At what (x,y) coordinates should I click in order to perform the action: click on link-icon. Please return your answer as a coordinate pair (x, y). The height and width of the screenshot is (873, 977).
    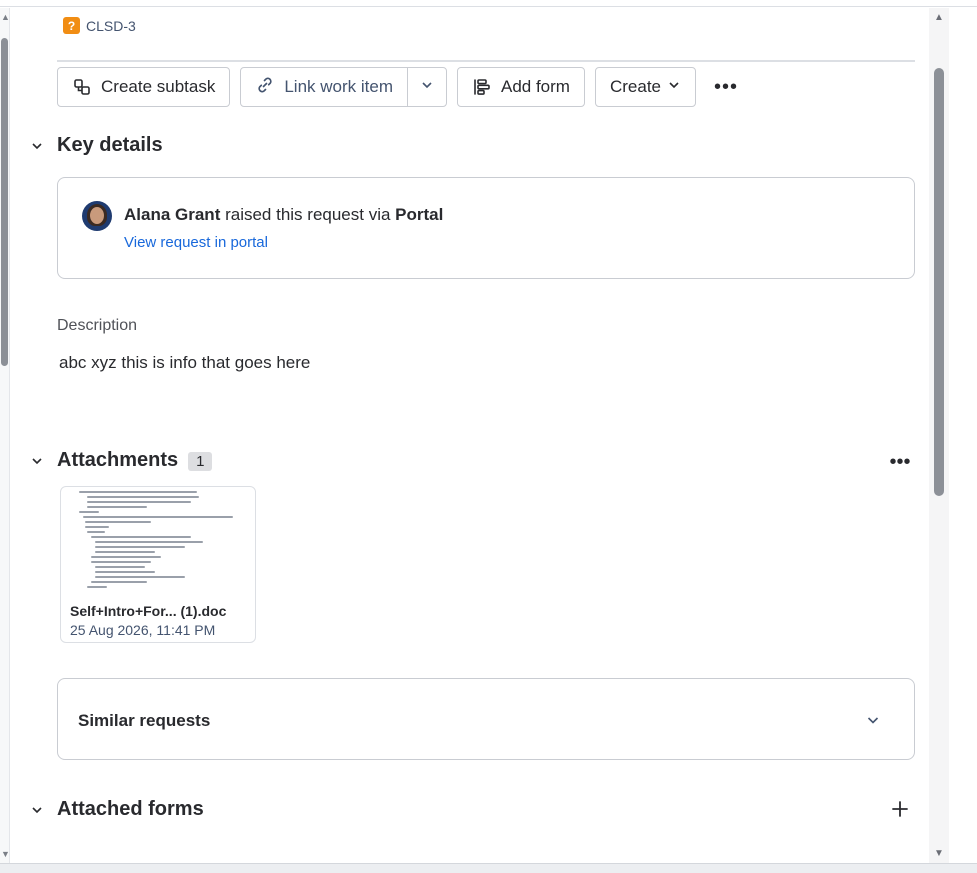
    Looking at the image, I should click on (265, 87).